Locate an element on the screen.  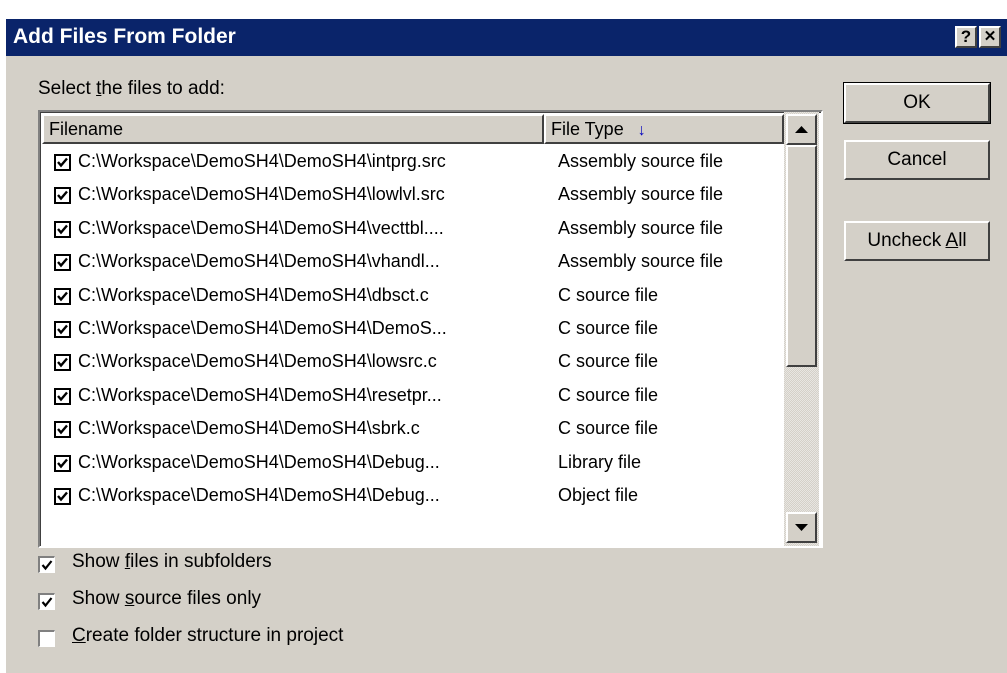
help-button: ? is located at coordinates (966, 37).